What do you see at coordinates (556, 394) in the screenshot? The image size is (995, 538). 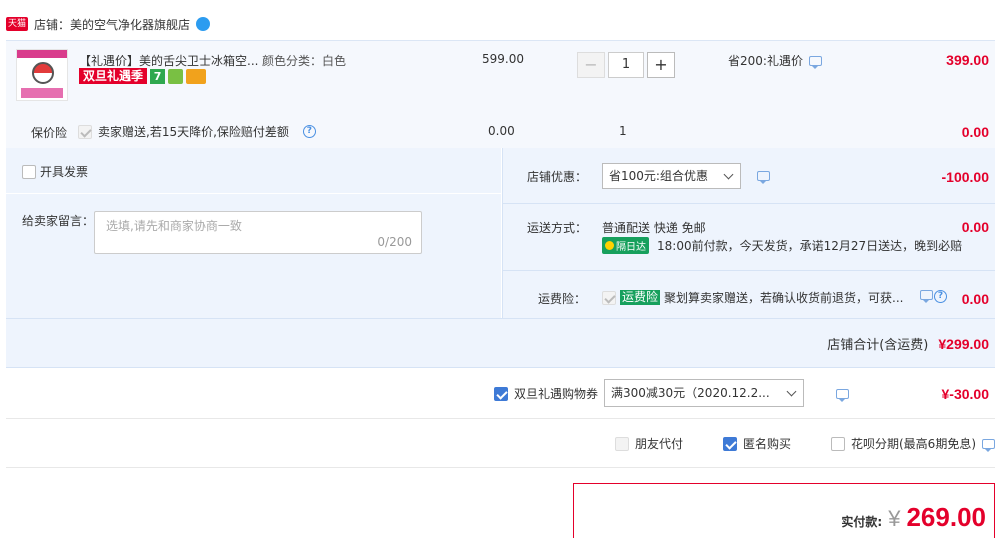 I see `coupon-label: 双旦礼遇购物券` at bounding box center [556, 394].